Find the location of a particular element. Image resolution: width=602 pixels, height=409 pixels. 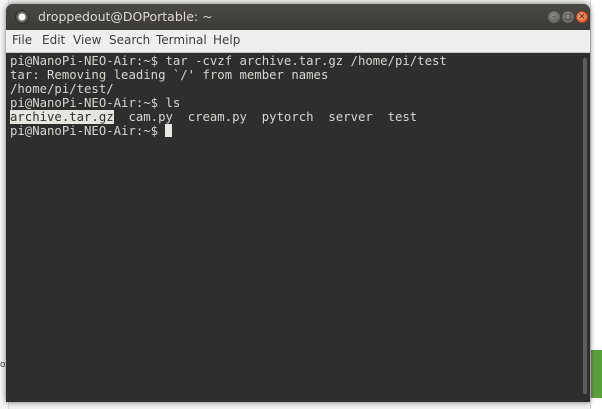

menu-edit: Edit is located at coordinates (53, 40).